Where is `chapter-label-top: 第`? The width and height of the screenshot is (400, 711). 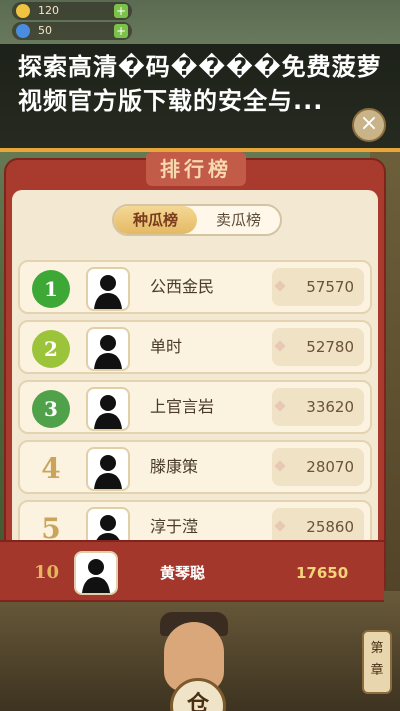 chapter-label-top: 第 is located at coordinates (377, 648).